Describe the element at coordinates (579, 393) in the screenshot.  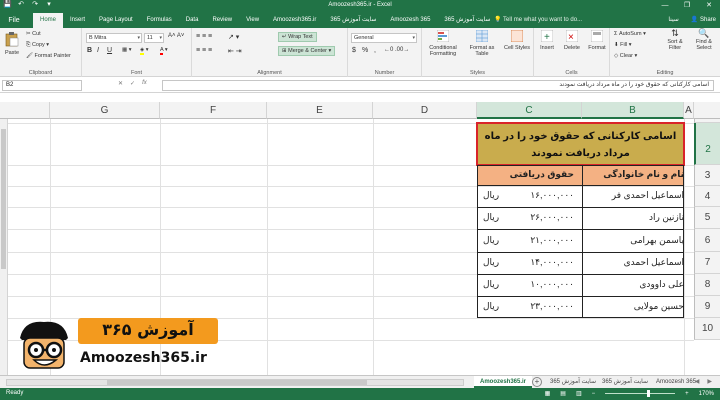
I see `page-break-view-icon: ▥` at that location.